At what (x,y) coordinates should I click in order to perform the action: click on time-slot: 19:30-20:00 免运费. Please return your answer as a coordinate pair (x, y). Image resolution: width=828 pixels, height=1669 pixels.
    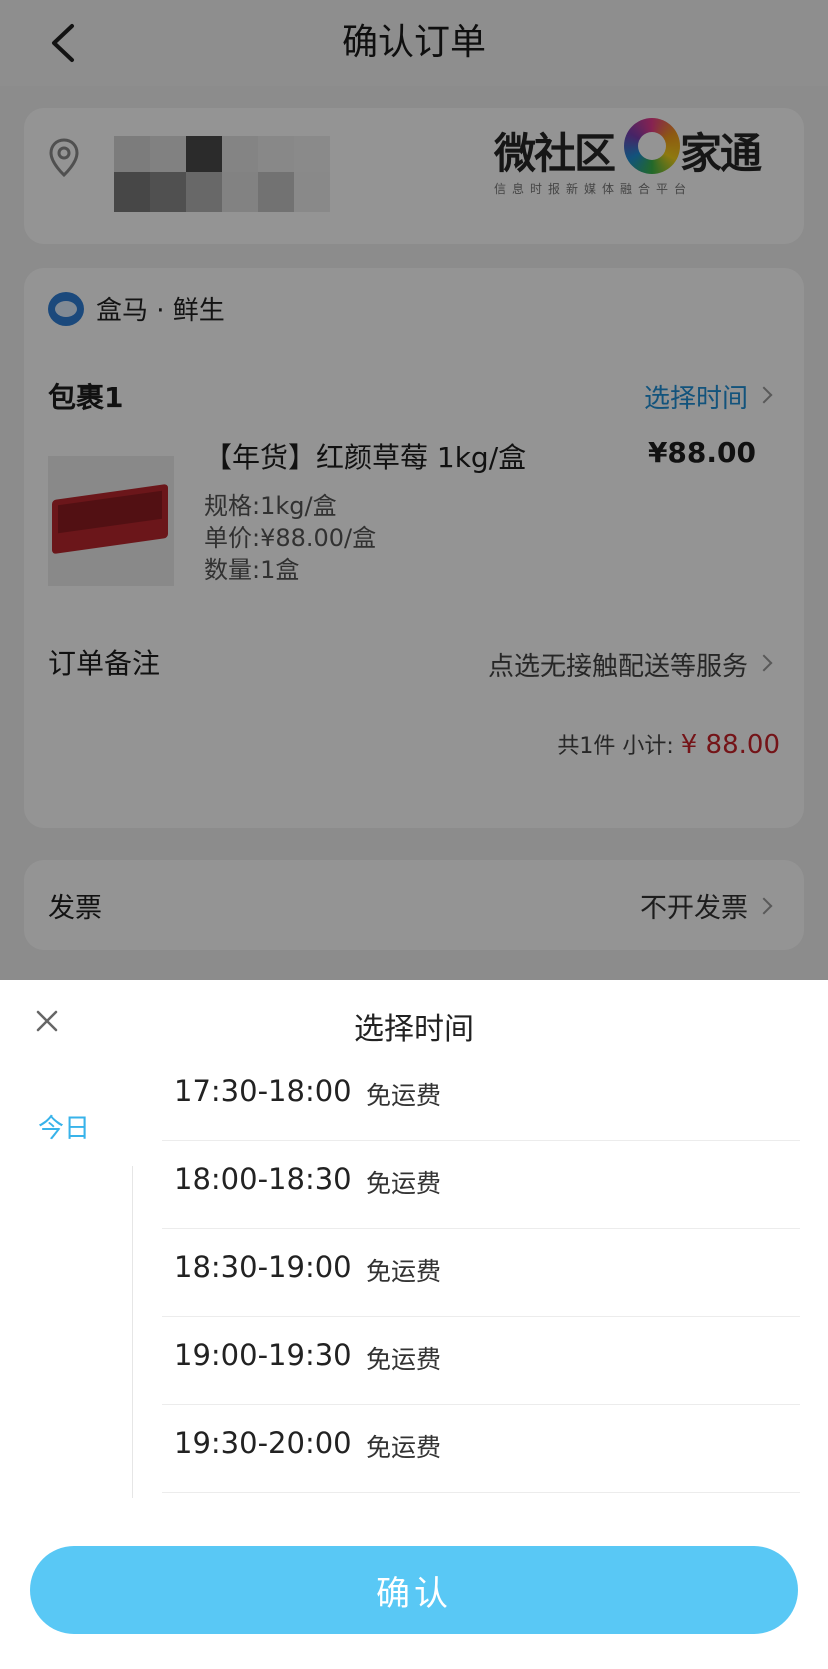
    Looking at the image, I should click on (481, 1448).